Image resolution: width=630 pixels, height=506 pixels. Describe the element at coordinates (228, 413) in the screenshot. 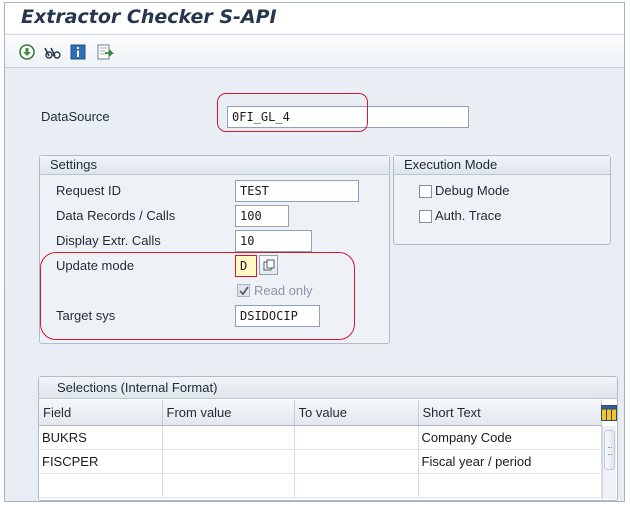

I see `column-header-from-value: From value` at that location.